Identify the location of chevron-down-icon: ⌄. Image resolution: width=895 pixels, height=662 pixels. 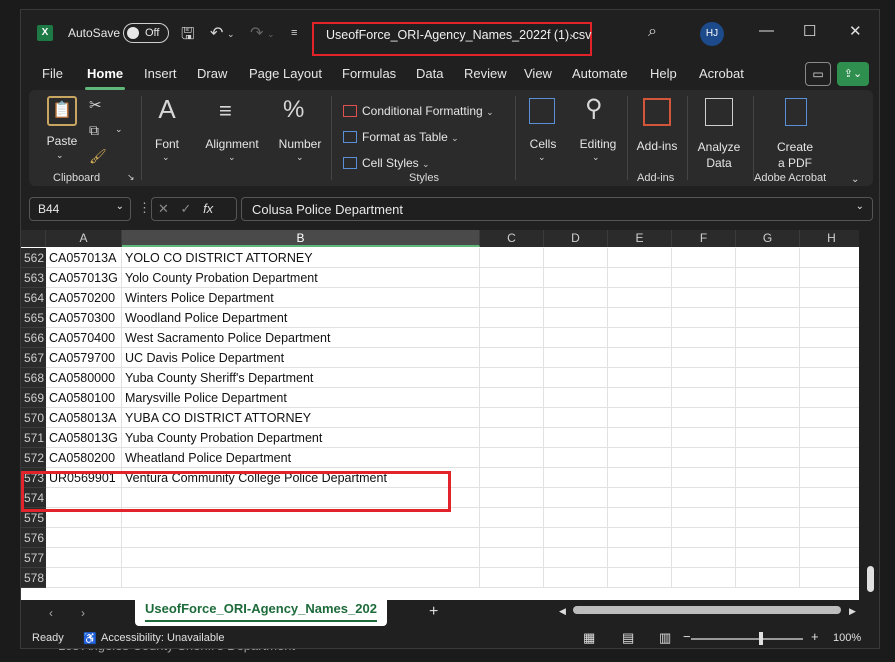
(572, 33).